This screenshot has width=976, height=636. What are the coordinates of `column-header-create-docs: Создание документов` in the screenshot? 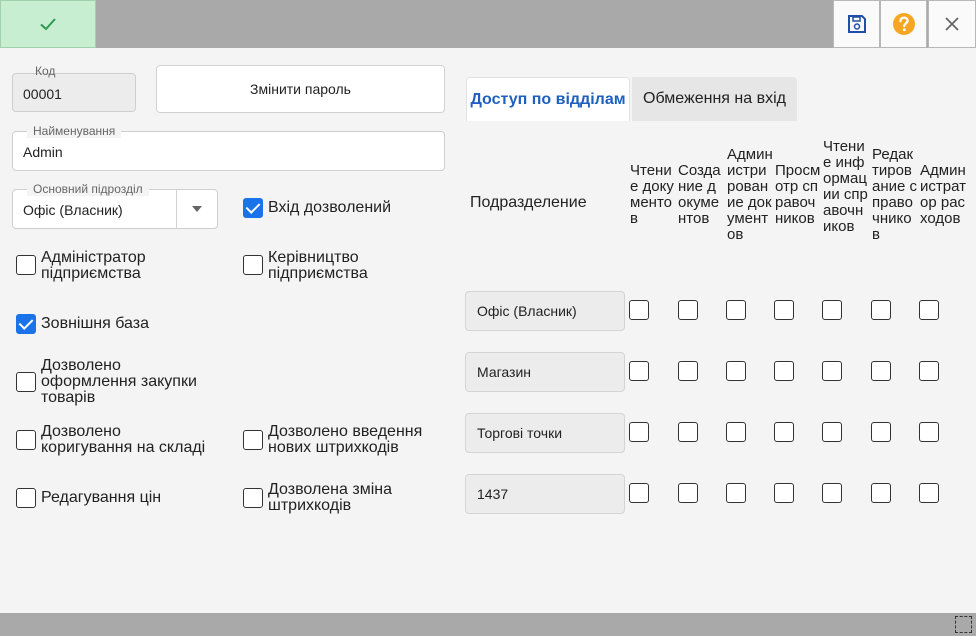 It's located at (699, 194).